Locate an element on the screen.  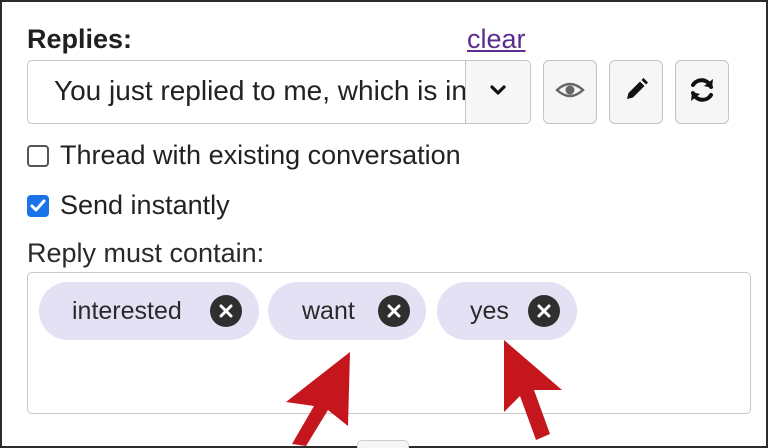
tag-chip: want is located at coordinates (347, 311).